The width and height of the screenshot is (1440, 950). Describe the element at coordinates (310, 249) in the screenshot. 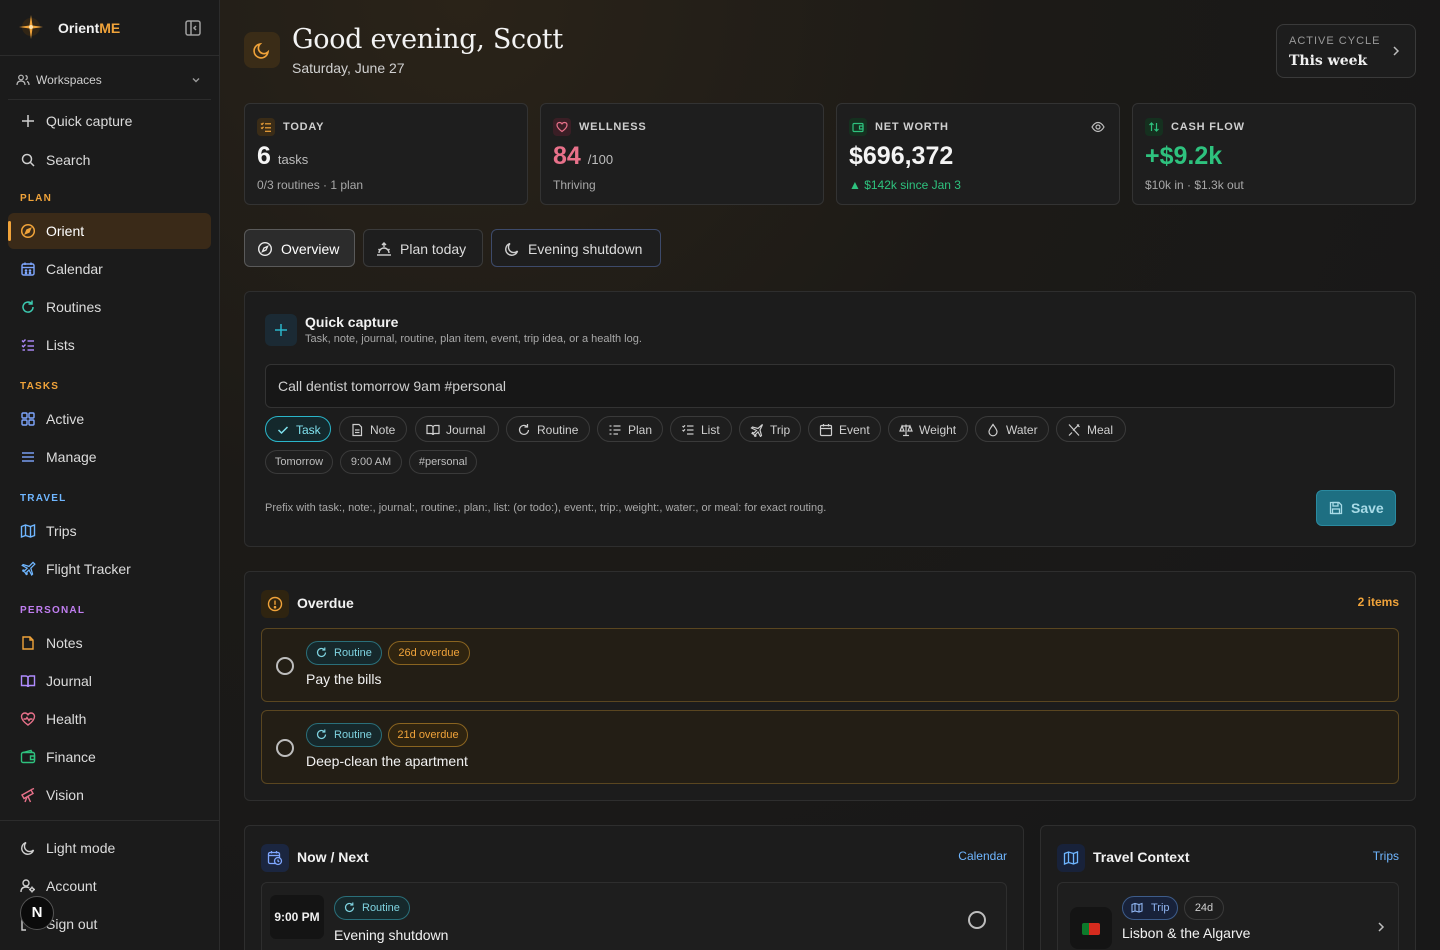

I see `tab-label: Overview` at that location.